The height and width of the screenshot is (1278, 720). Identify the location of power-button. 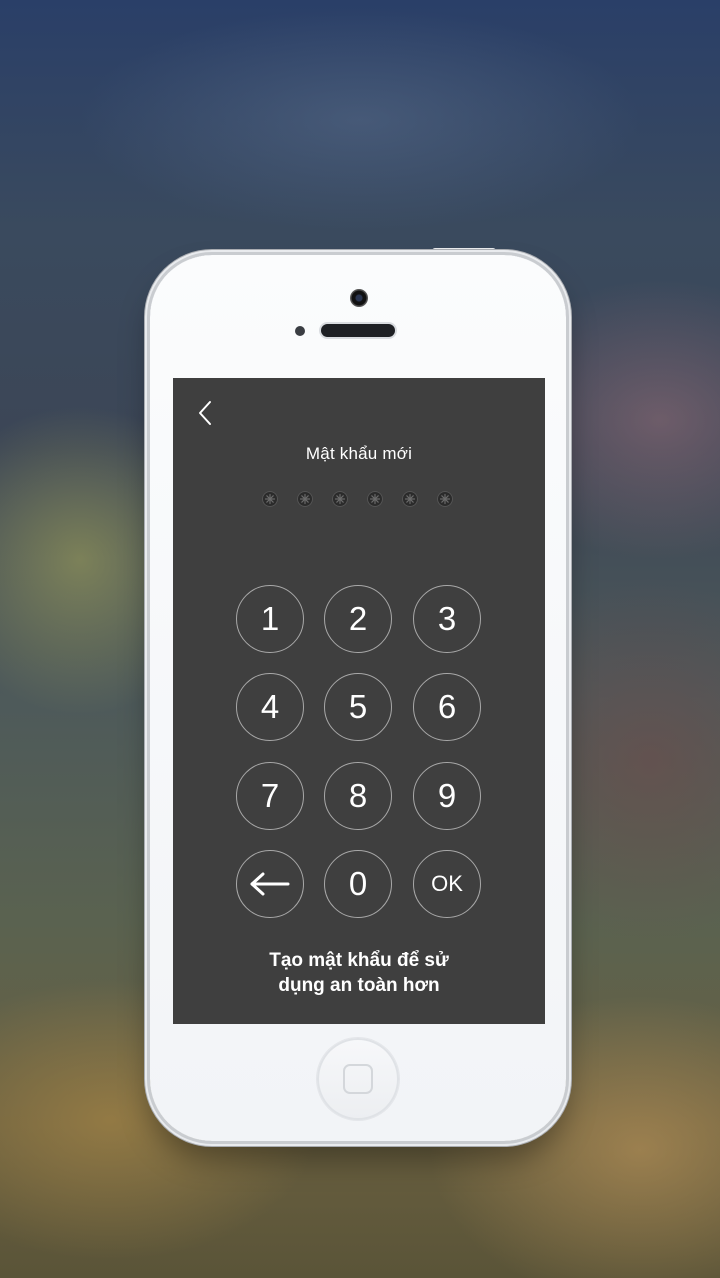
(464, 251).